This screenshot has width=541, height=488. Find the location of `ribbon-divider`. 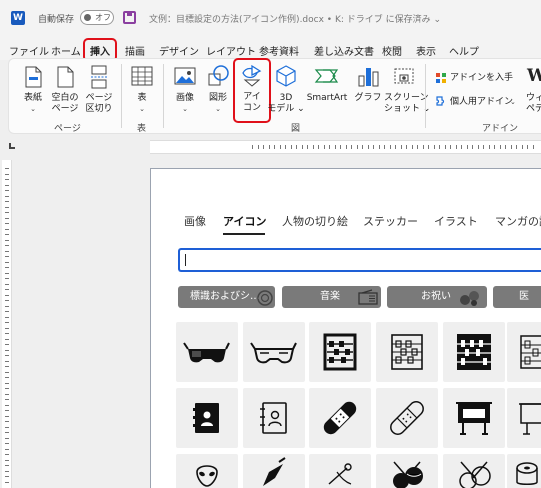

ribbon-divider is located at coordinates (425, 96).